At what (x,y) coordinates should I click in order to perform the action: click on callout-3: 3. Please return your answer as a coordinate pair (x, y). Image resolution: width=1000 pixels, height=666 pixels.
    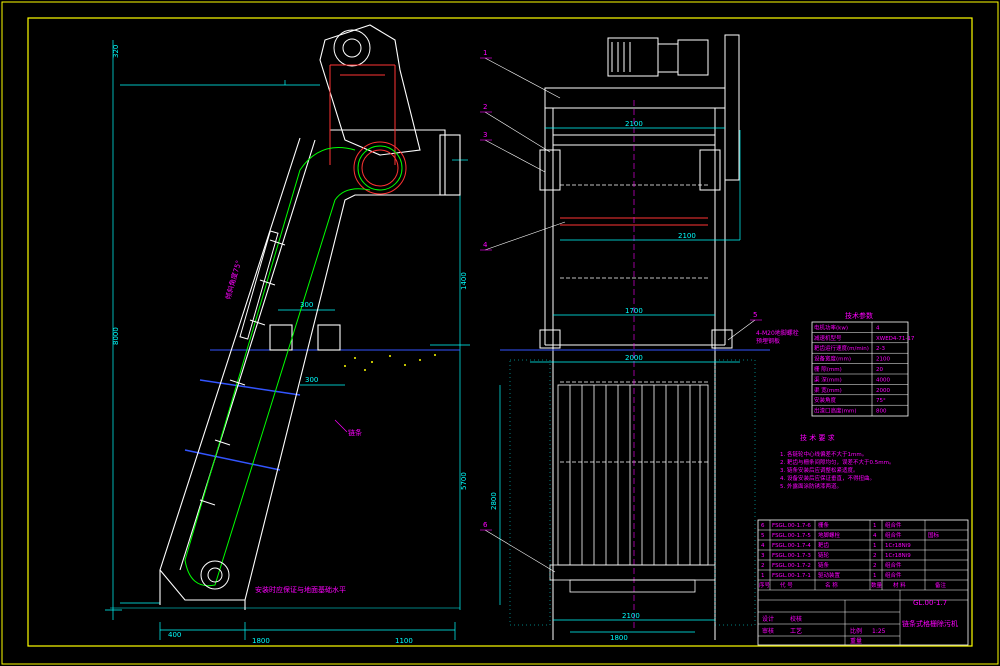
    Looking at the image, I should click on (485, 135).